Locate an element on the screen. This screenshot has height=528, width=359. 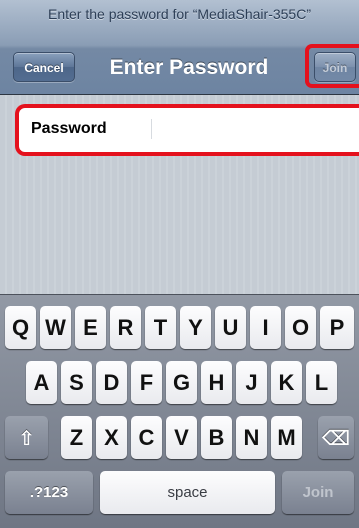
password-prompt-text: Enter the password for “MediaShair-355C” is located at coordinates (179, 14).